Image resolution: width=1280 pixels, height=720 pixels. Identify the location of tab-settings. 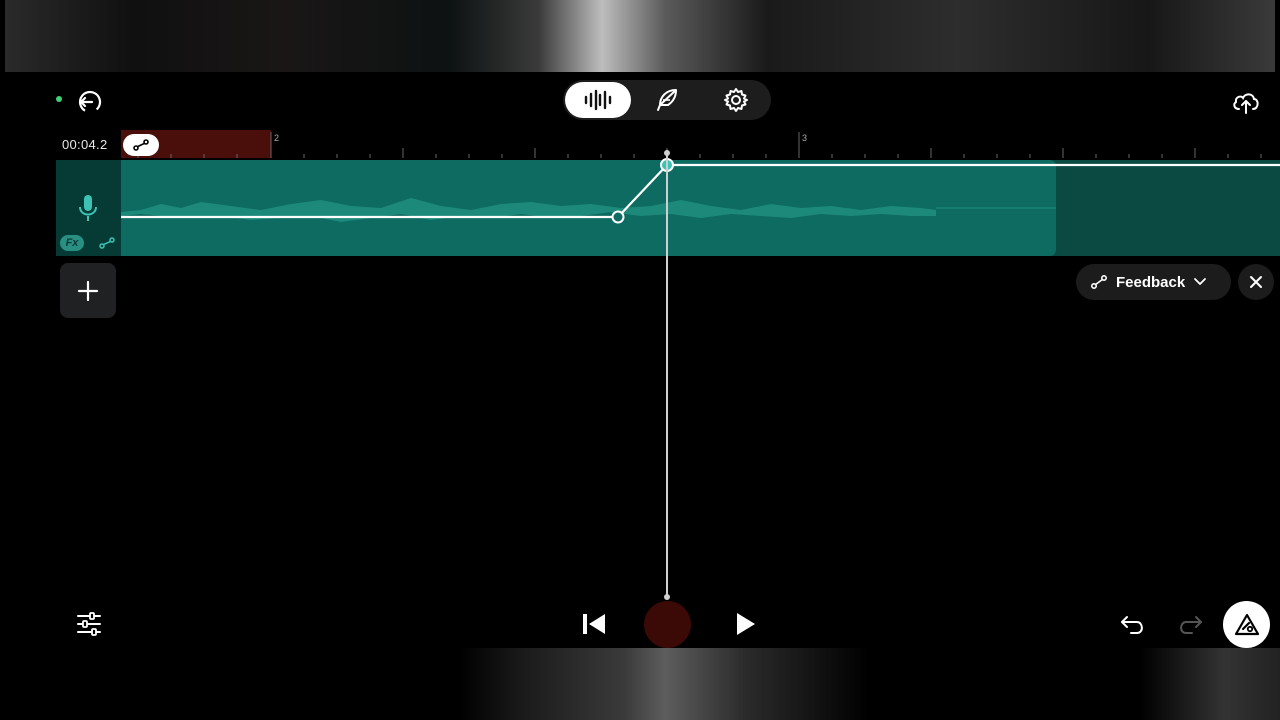
(736, 100).